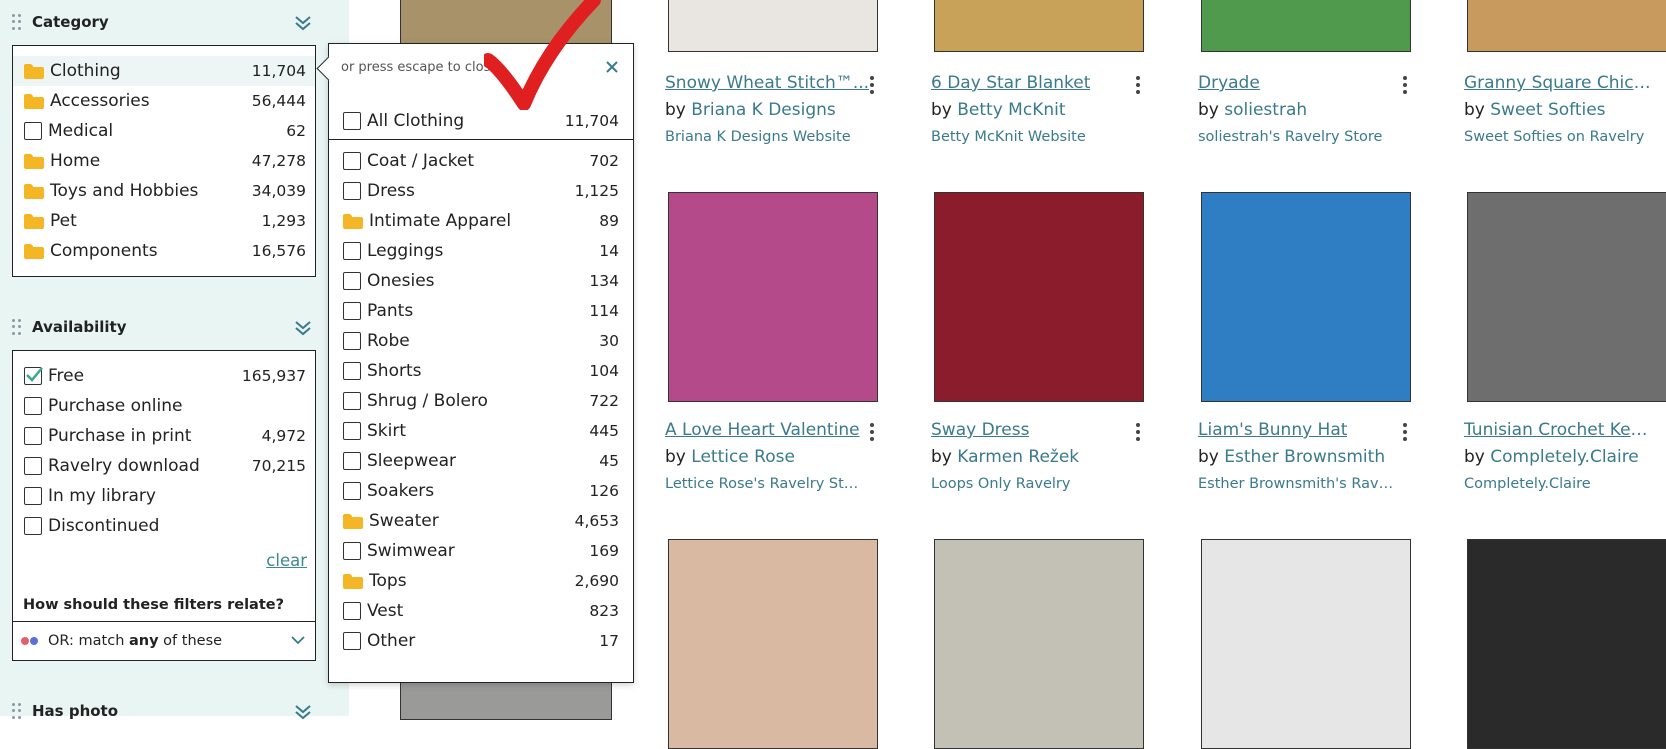  I want to click on clear-link: clear, so click(286, 560).